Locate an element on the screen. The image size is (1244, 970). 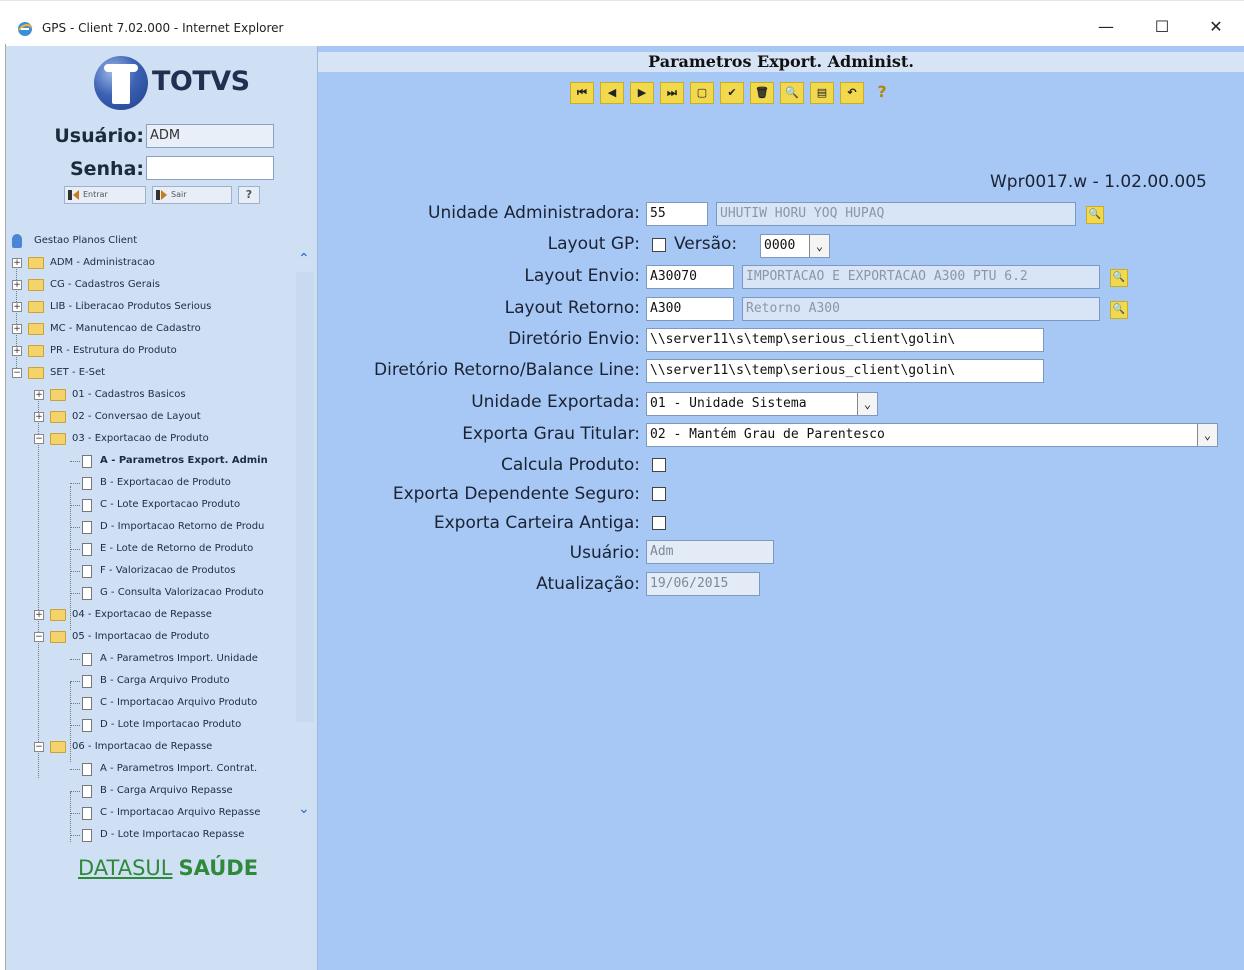
delete-button: 🗑 is located at coordinates (762, 93).